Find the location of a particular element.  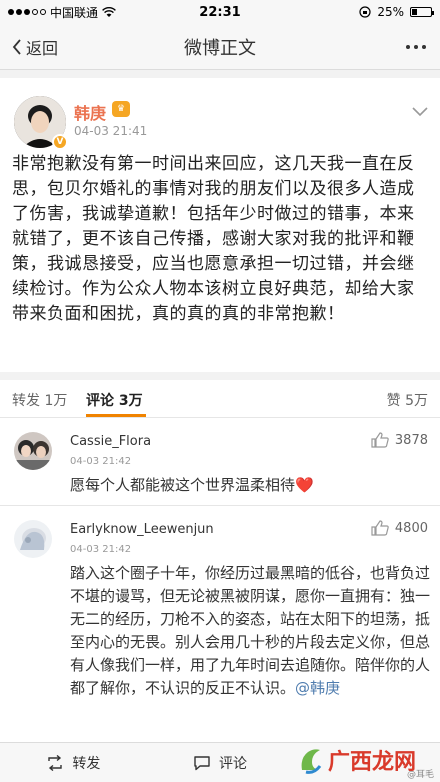

tabs-bar: 转发 1万 评论 3万 赞 5万 is located at coordinates (220, 399).